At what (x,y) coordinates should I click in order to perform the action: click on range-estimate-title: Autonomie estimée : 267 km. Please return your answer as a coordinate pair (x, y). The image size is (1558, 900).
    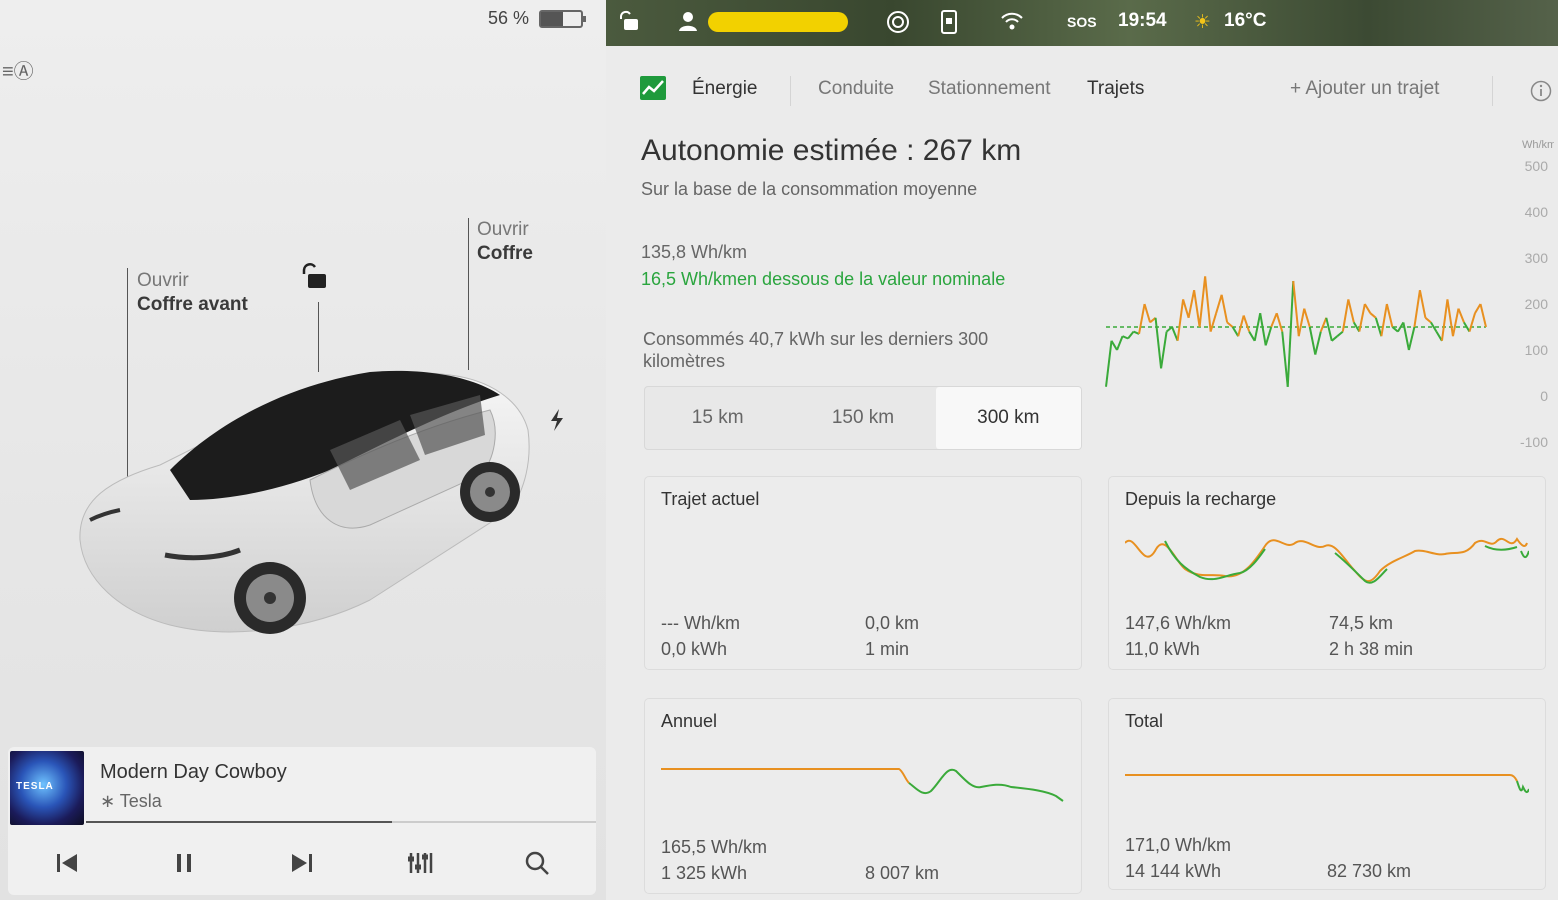
    Looking at the image, I should click on (831, 150).